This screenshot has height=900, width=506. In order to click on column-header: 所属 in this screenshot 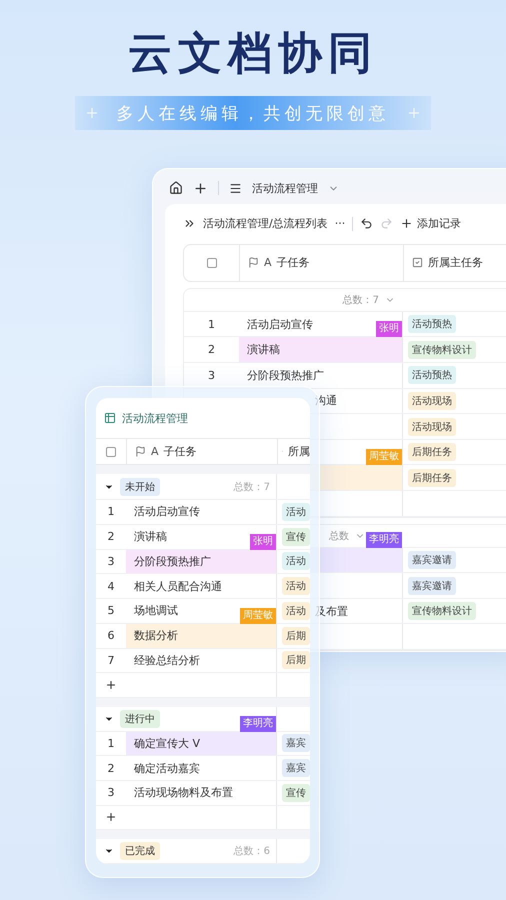, I will do `click(299, 452)`.